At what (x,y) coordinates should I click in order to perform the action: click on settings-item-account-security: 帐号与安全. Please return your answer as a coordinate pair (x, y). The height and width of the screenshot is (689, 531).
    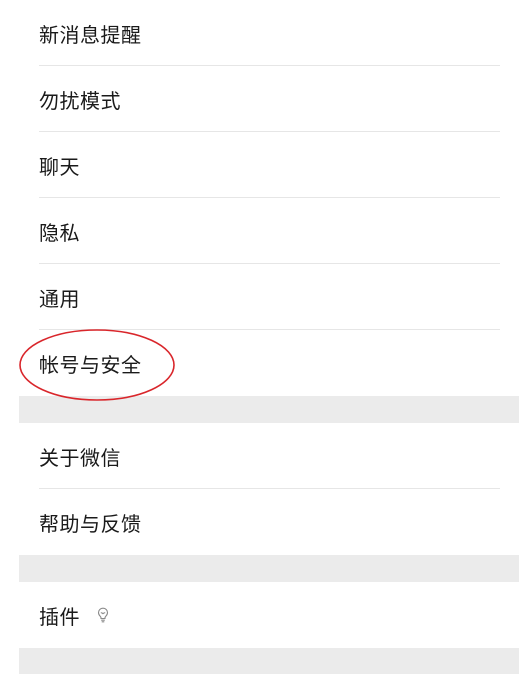
    Looking at the image, I should click on (269, 363).